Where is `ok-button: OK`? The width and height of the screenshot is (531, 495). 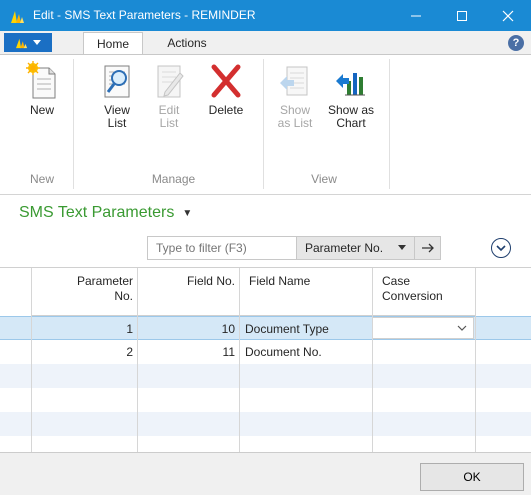
ok-button: OK is located at coordinates (472, 477).